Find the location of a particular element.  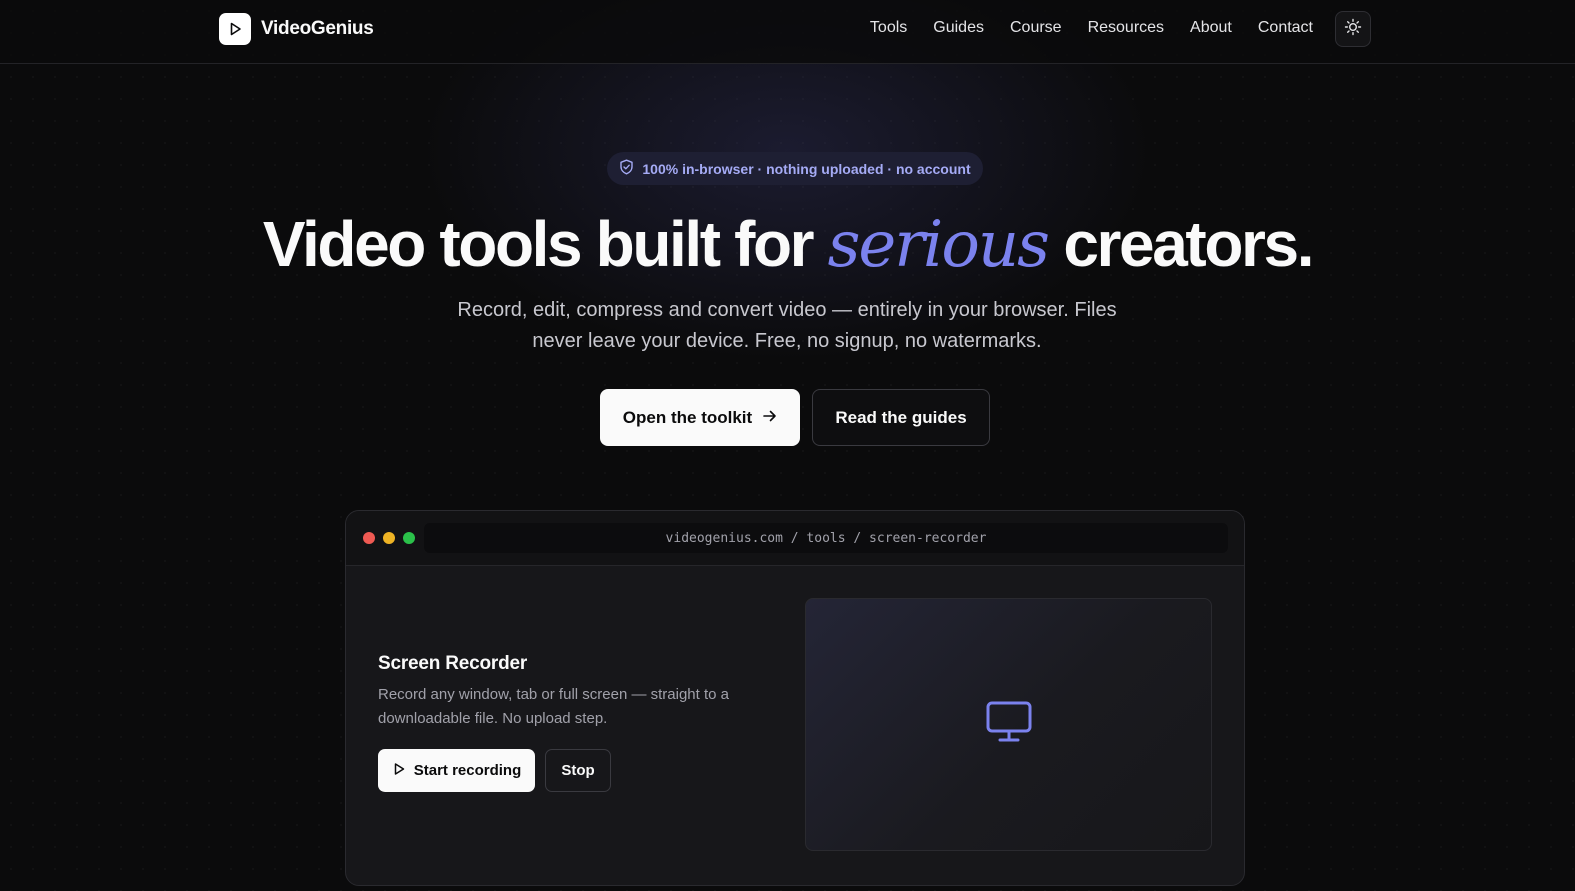

nav-link-course: Course is located at coordinates (1036, 28).